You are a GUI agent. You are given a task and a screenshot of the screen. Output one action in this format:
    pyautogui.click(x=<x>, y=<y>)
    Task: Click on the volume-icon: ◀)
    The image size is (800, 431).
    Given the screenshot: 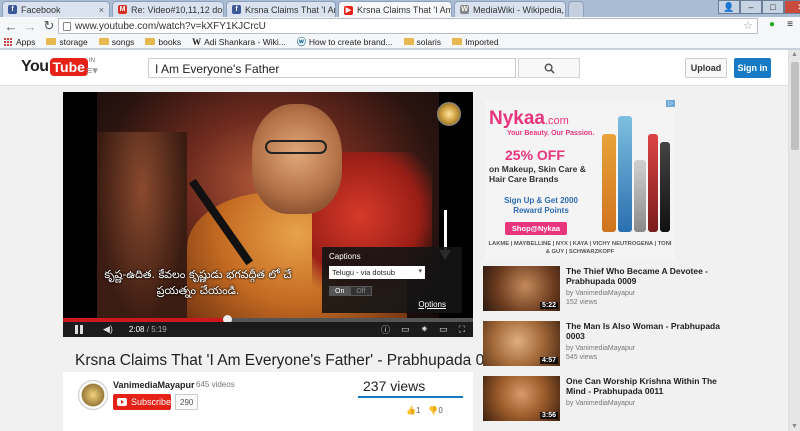 What is the action you would take?
    pyautogui.click(x=108, y=329)
    